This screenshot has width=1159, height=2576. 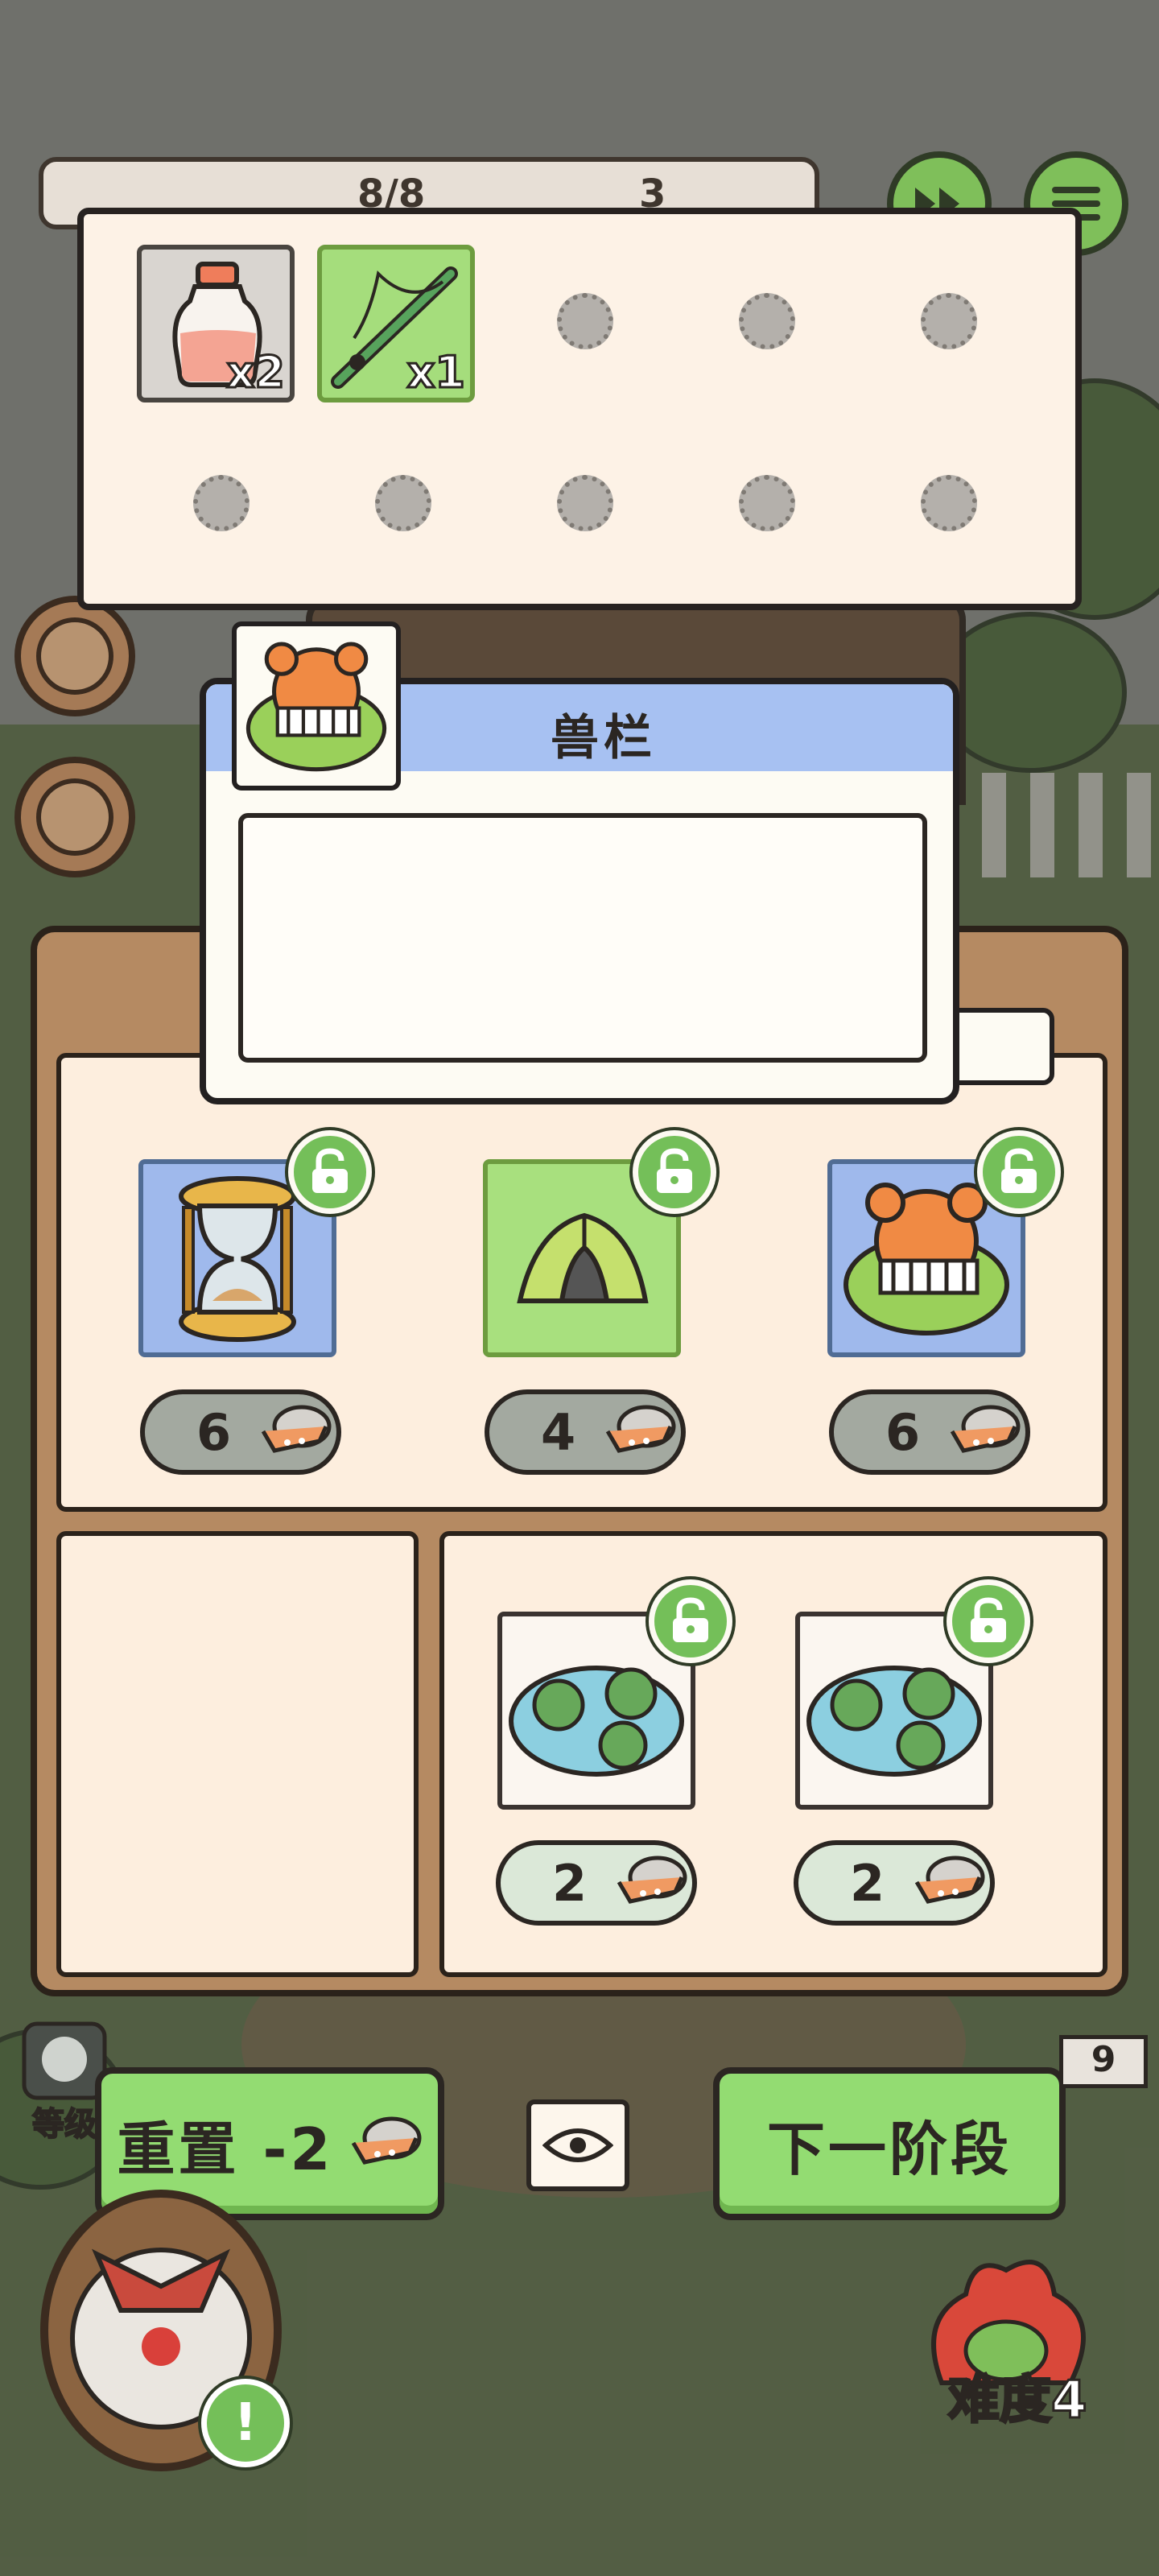 I want to click on difficulty-indicator: 难度4, so click(x=1026, y=2342).